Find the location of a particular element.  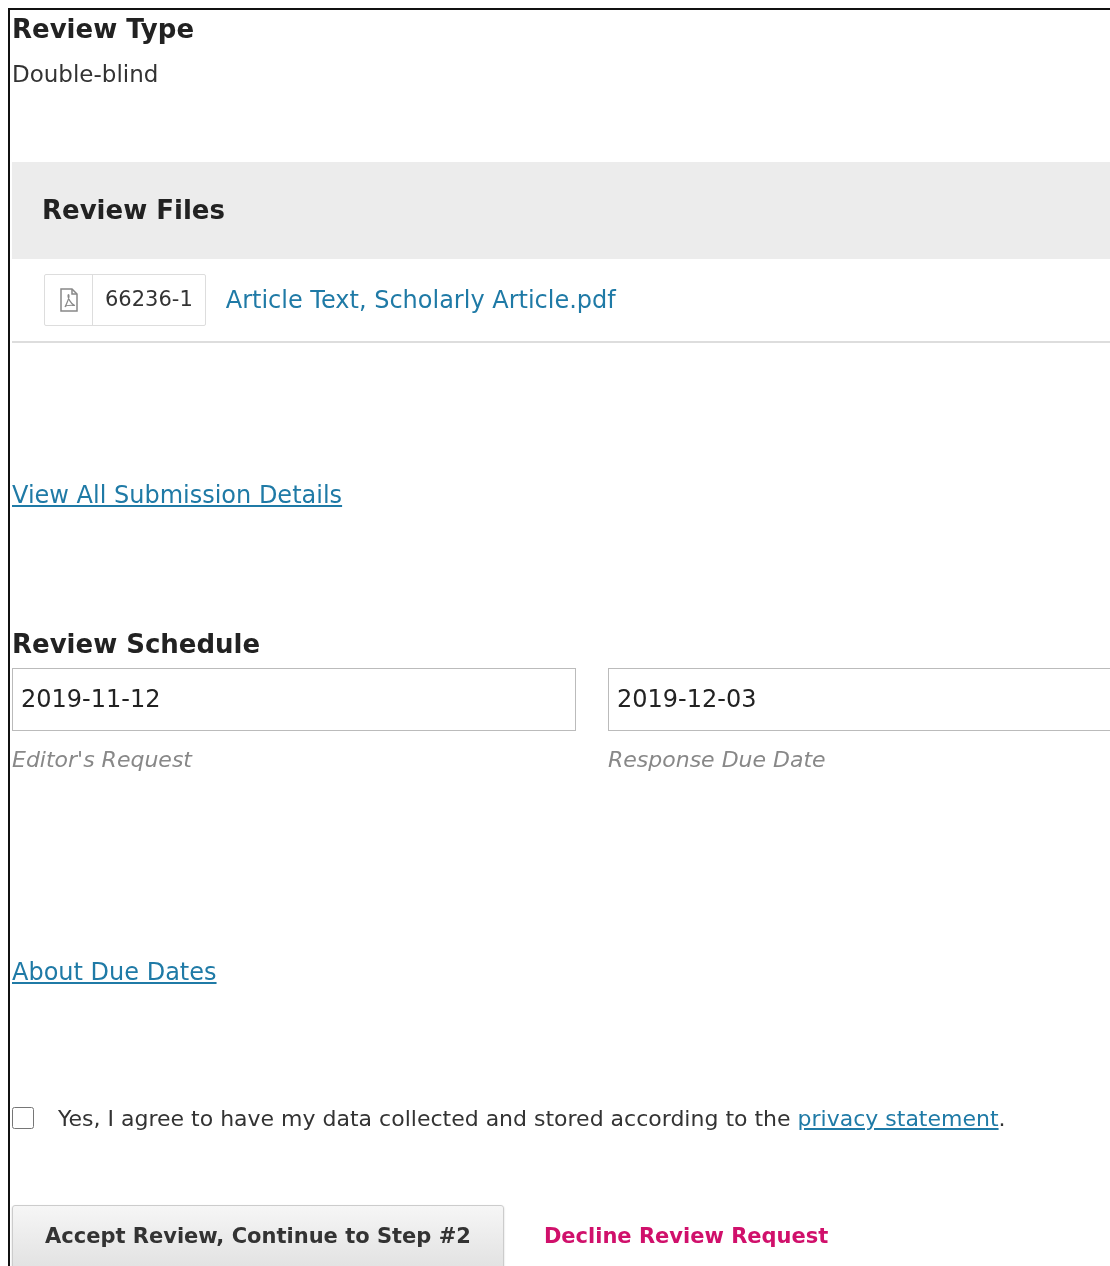

field-label: Editor's Request is located at coordinates (103, 759).